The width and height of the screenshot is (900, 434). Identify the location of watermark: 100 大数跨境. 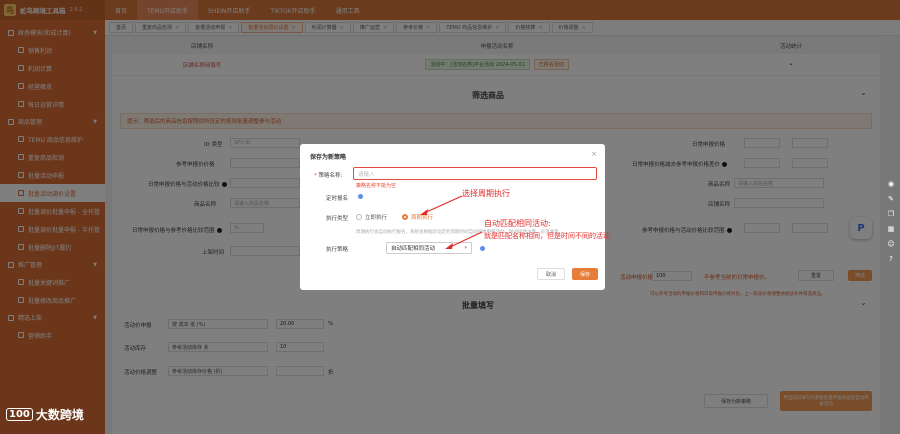
(45, 414).